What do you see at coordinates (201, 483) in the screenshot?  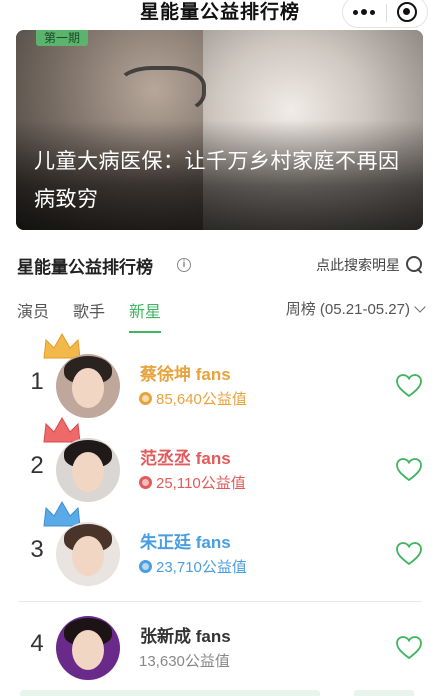 I see `charity-points-value: 25,110公益值` at bounding box center [201, 483].